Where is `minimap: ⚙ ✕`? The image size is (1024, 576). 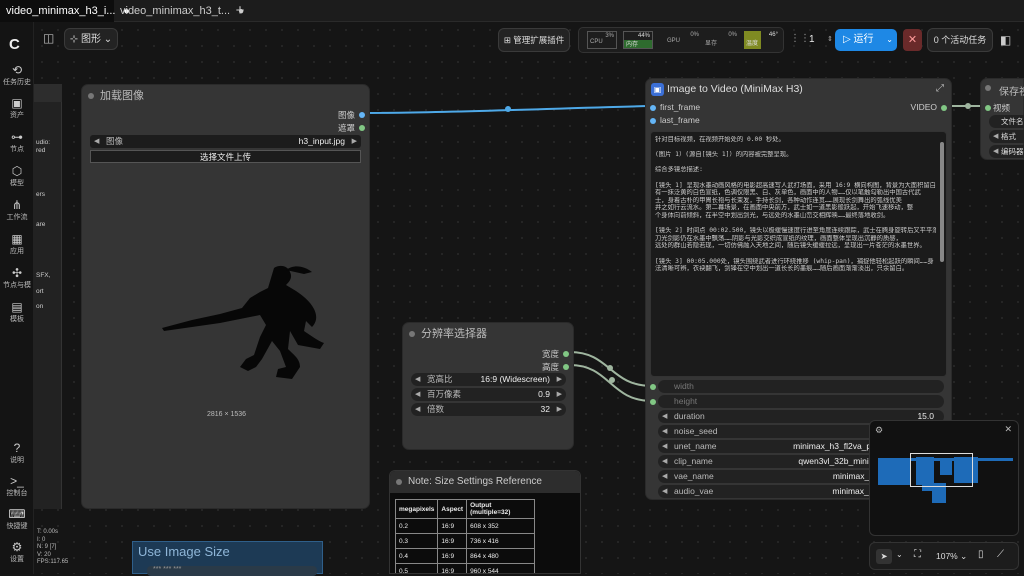 minimap: ⚙ ✕ is located at coordinates (944, 478).